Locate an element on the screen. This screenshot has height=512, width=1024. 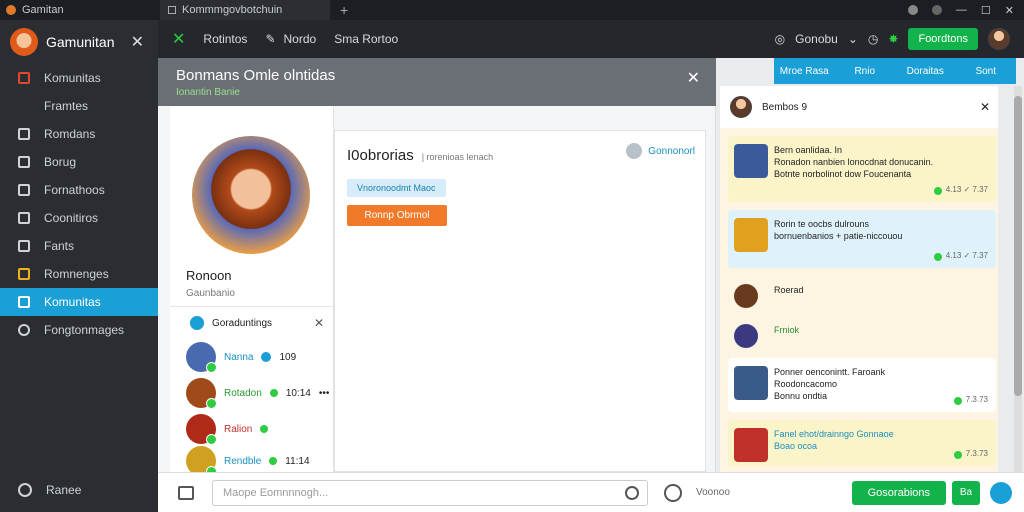
sidebar-footer: Ranee is located at coordinates (79, 490).